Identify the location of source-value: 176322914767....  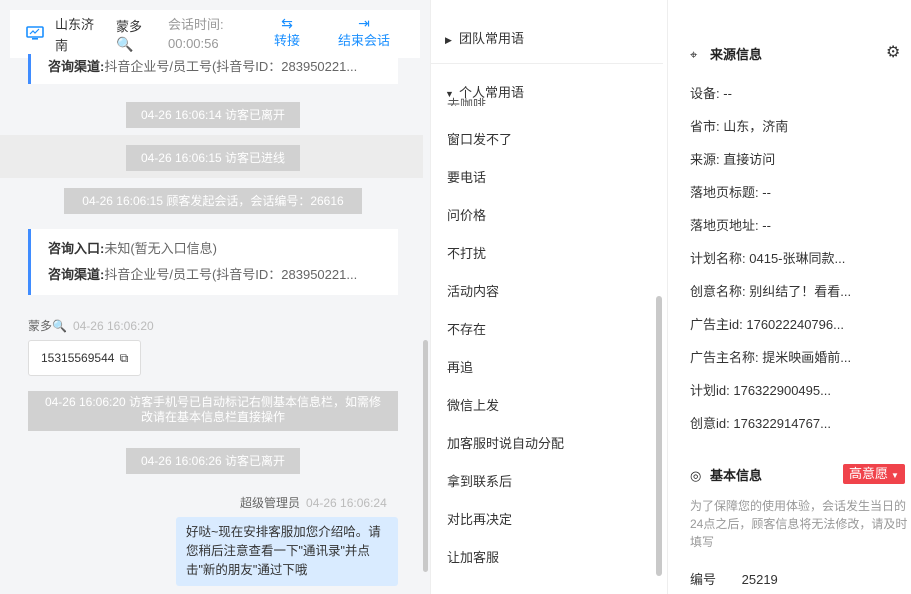
(782, 423).